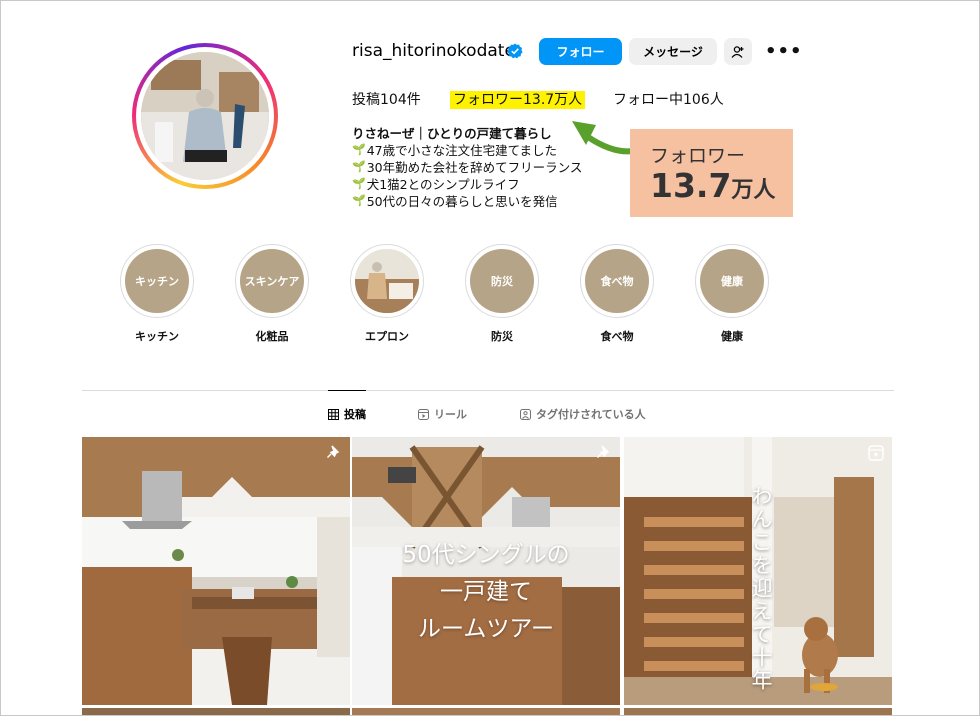 This screenshot has height=716, width=980. I want to click on post-overlay-line: ルームツアー, so click(486, 629).